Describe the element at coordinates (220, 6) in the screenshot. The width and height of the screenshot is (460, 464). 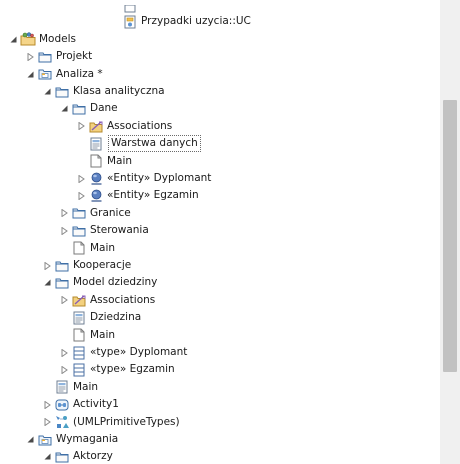
I see `tree-item` at that location.